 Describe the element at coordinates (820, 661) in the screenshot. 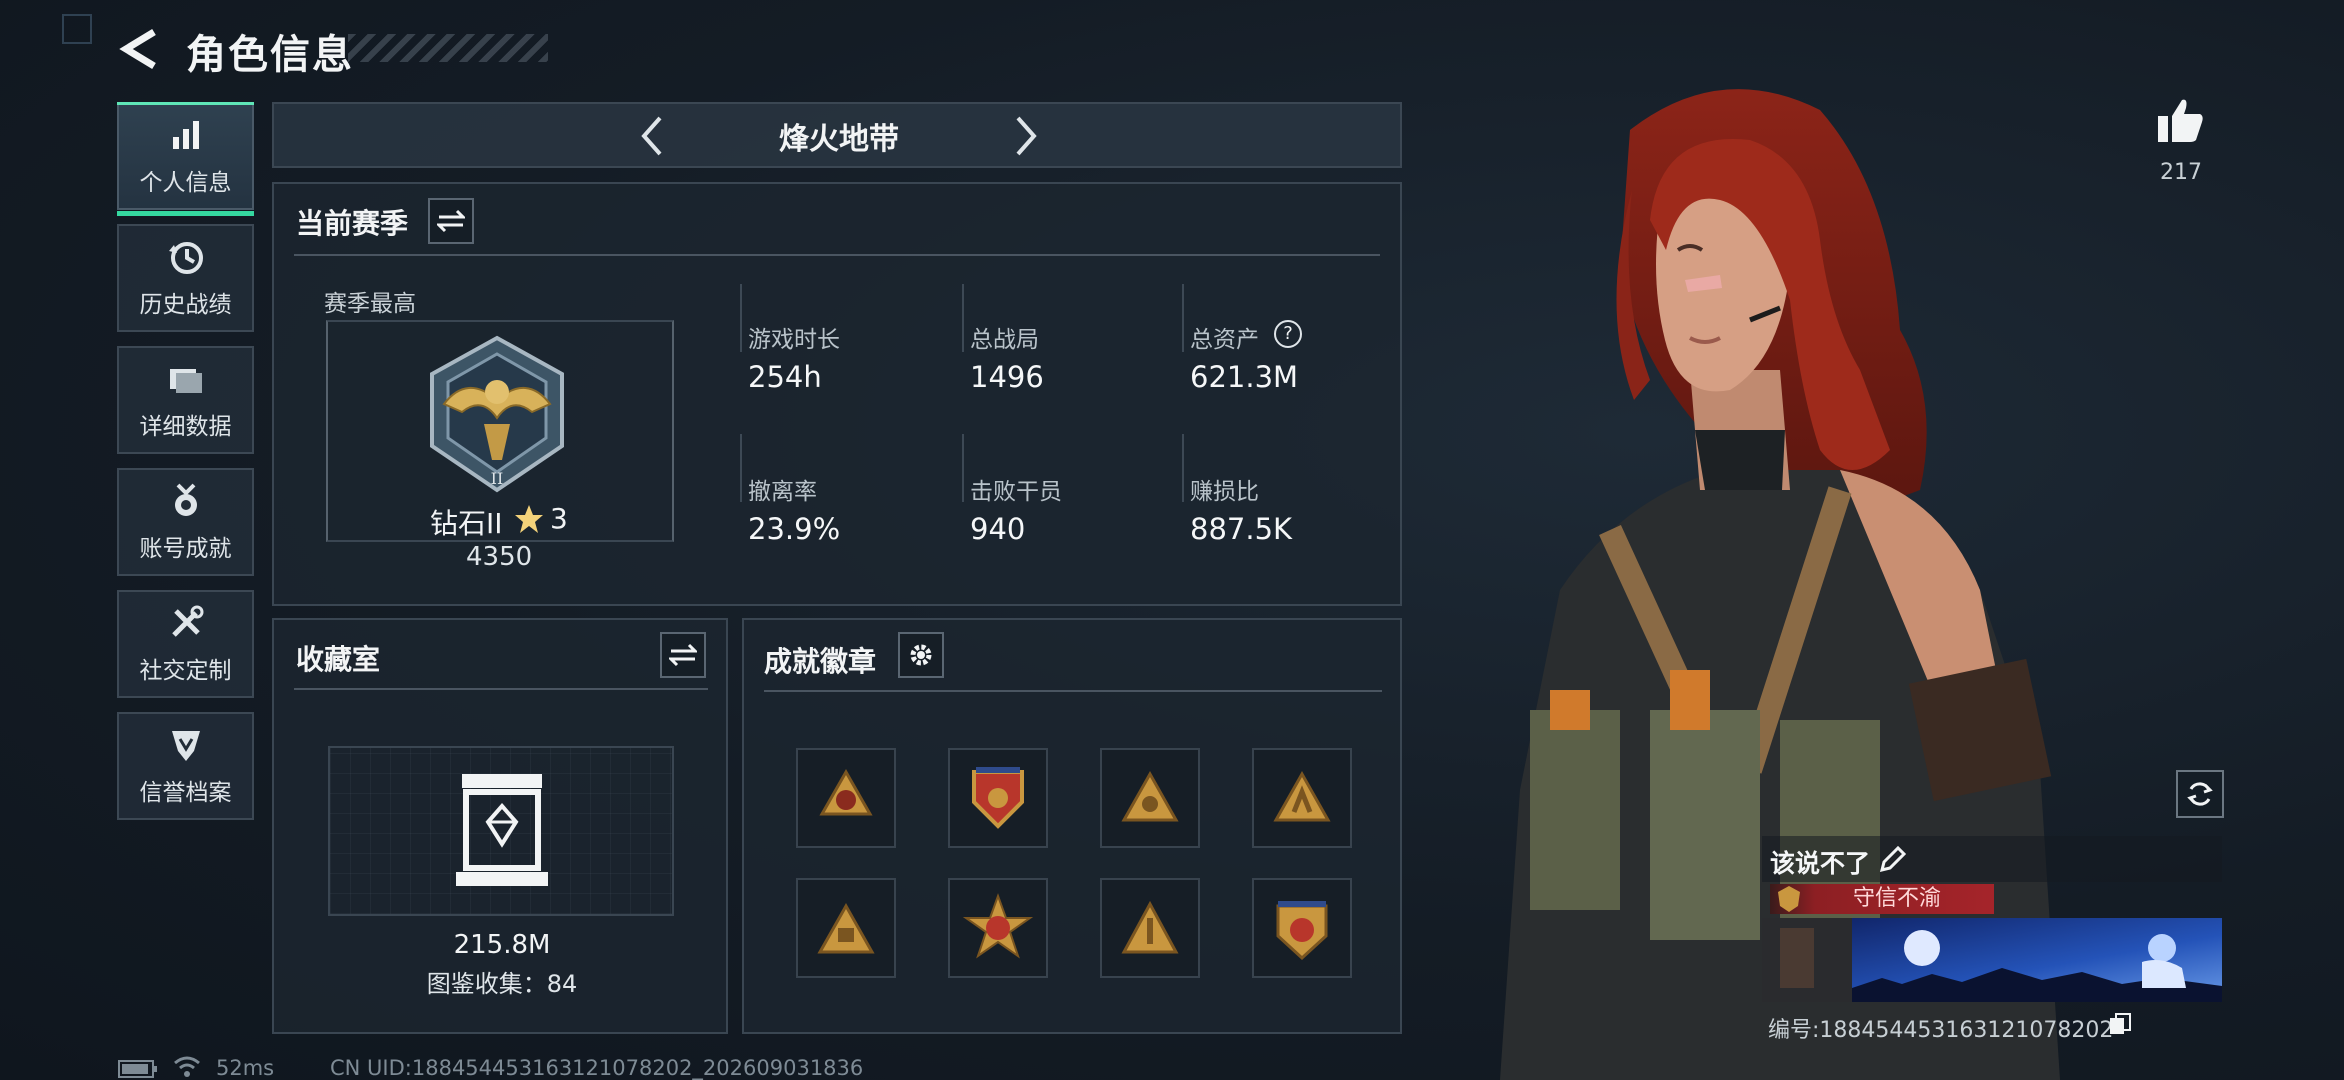

I see `section-title-achievements: 成就徽章` at that location.